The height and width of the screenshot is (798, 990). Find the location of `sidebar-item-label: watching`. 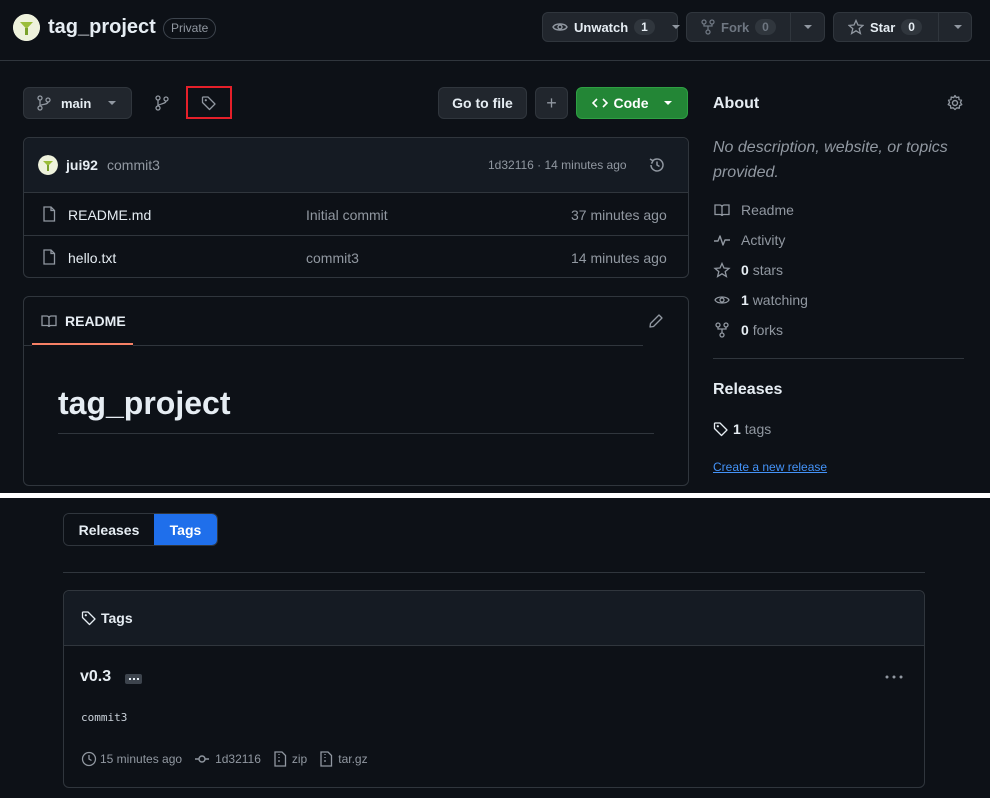

sidebar-item-label: watching is located at coordinates (780, 300).